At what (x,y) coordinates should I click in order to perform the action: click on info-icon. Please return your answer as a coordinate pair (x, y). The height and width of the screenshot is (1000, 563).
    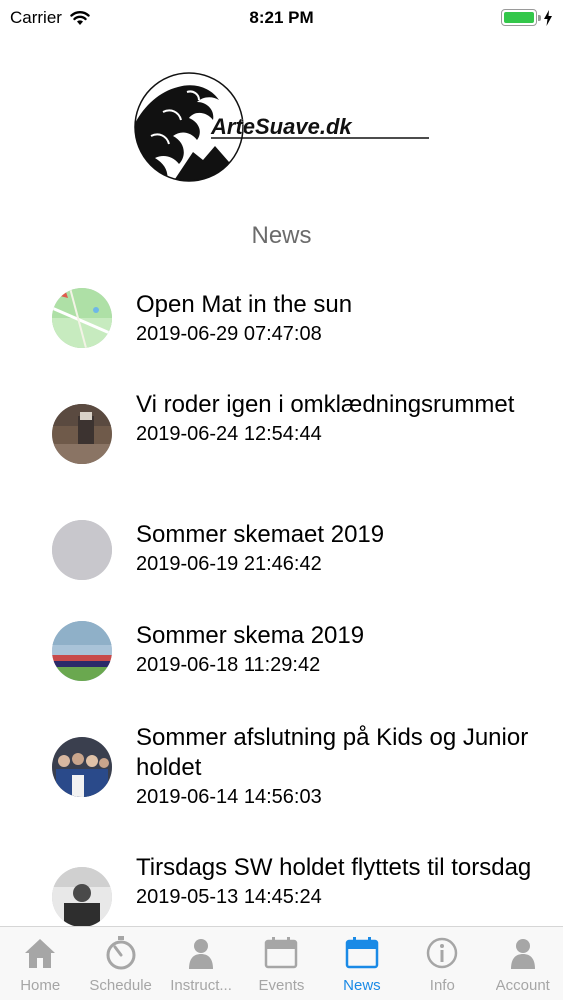
    Looking at the image, I should click on (442, 953).